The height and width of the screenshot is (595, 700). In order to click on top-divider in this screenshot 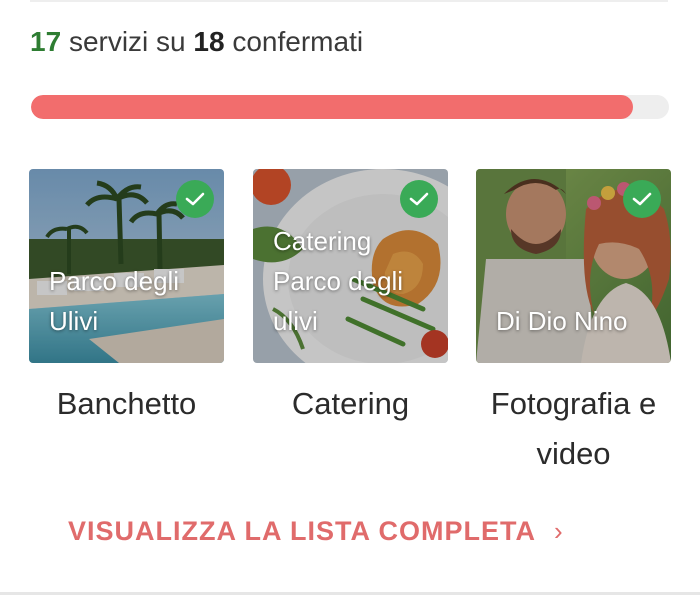, I will do `click(349, 1)`.